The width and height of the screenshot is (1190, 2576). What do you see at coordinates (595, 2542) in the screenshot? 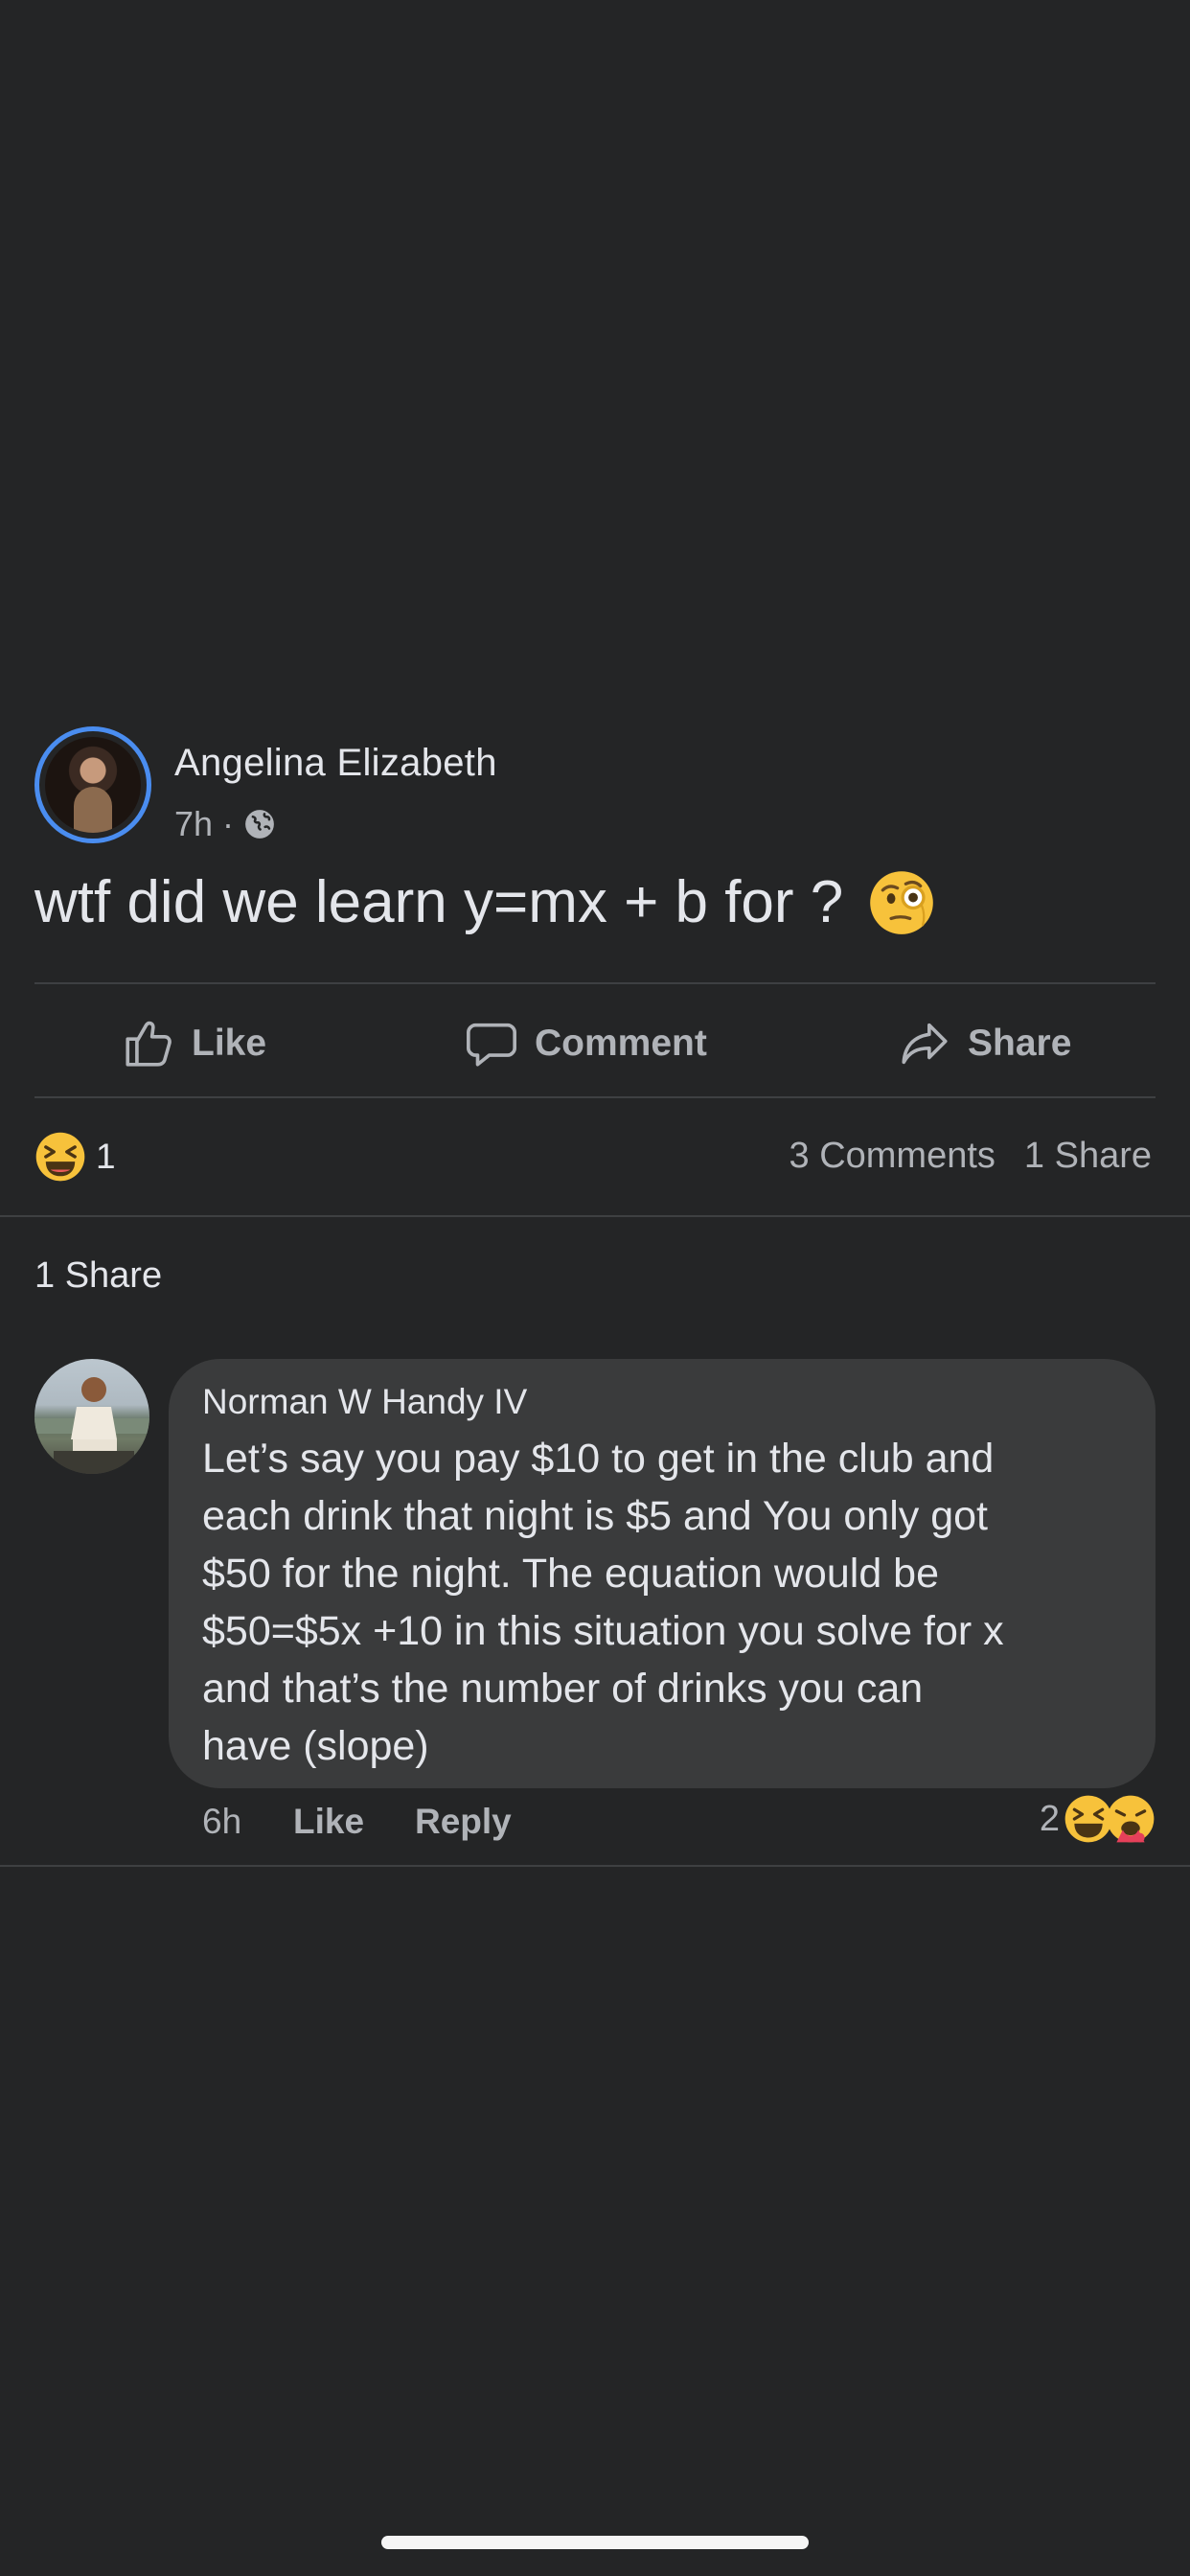
I see `home-indicator` at bounding box center [595, 2542].